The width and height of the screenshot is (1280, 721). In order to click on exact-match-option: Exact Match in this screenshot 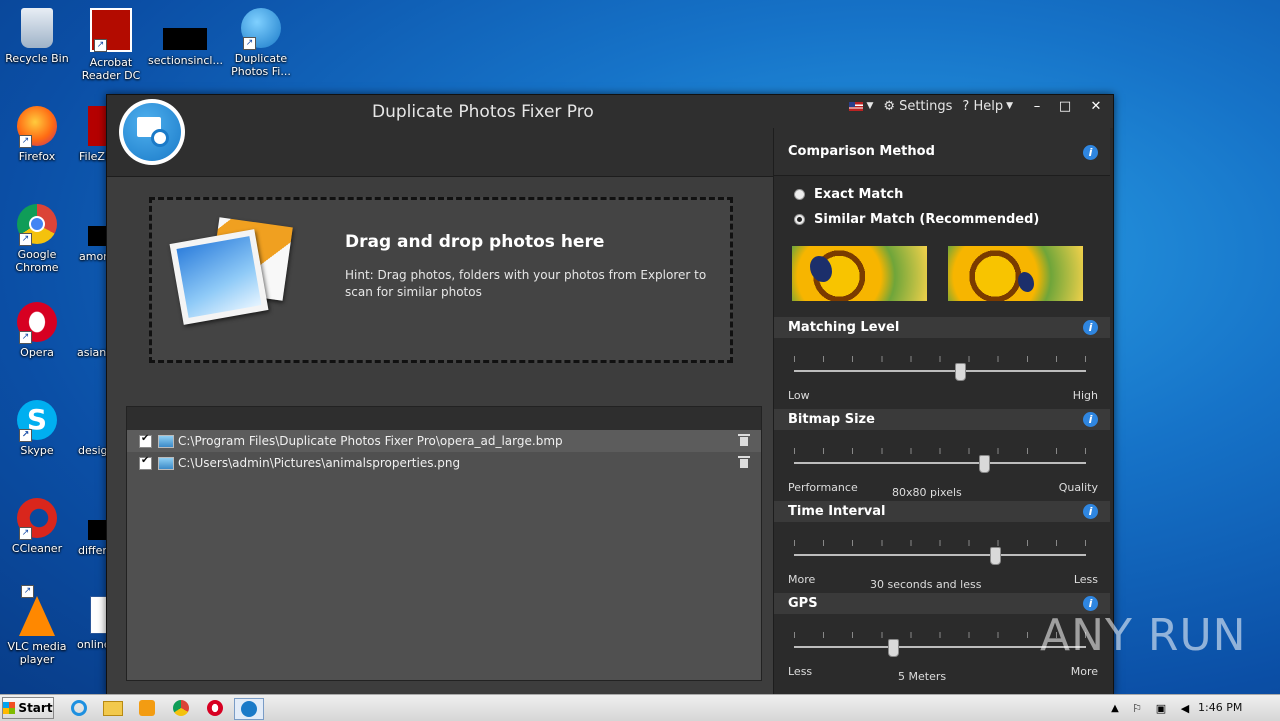, I will do `click(848, 194)`.